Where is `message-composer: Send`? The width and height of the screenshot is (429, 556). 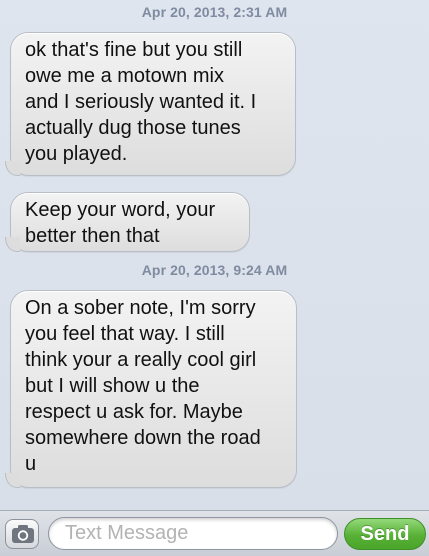 message-composer: Send is located at coordinates (214, 533).